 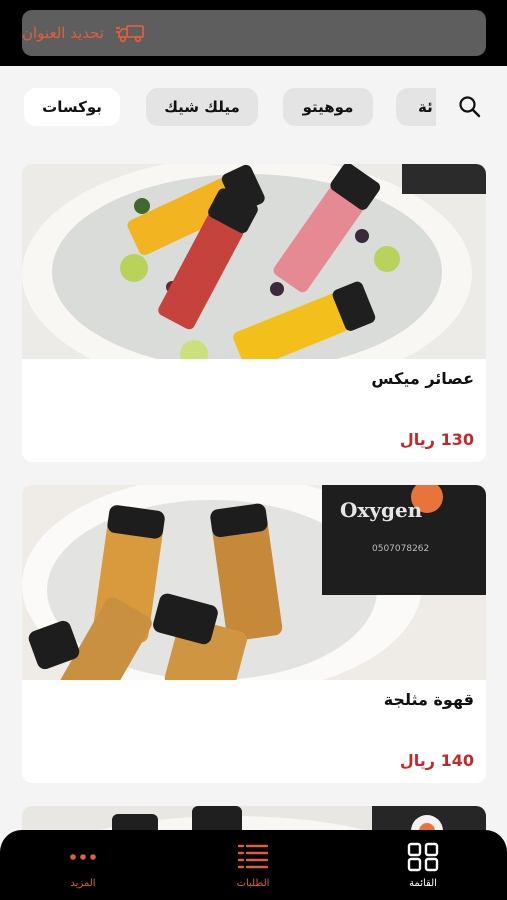 What do you see at coordinates (72, 107) in the screenshot?
I see `category-chip-boxes: بوكسات` at bounding box center [72, 107].